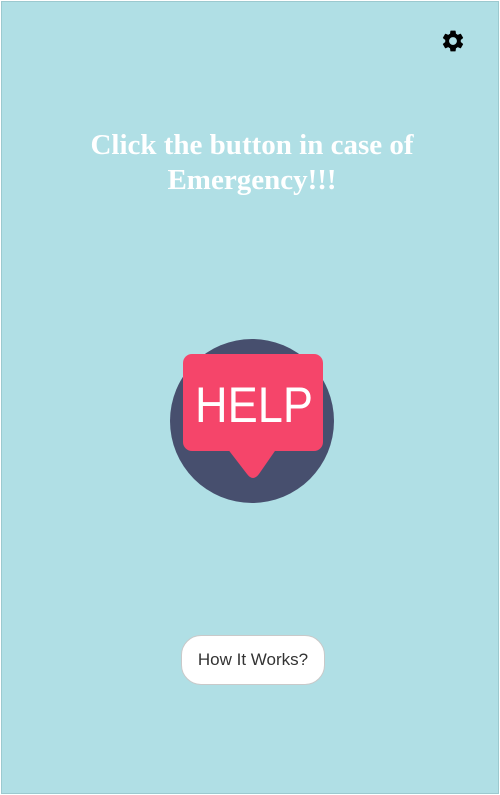  I want to click on settings-button, so click(453, 41).